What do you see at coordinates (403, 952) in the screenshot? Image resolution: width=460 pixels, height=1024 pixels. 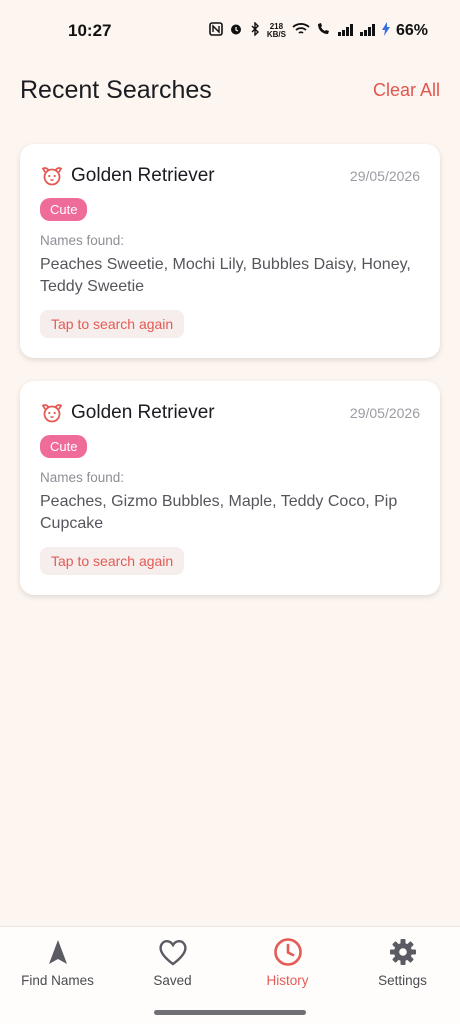 I see `gear-icon` at bounding box center [403, 952].